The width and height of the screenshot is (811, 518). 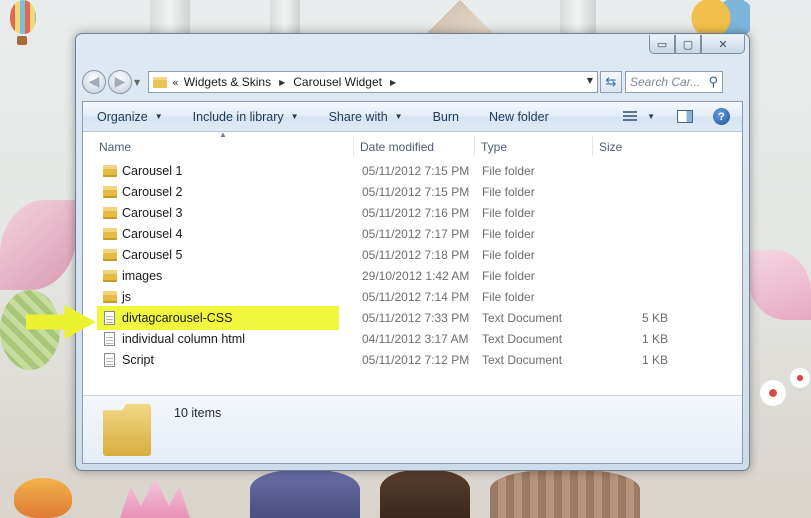 I want to click on column-header-type: Type, so click(x=494, y=147).